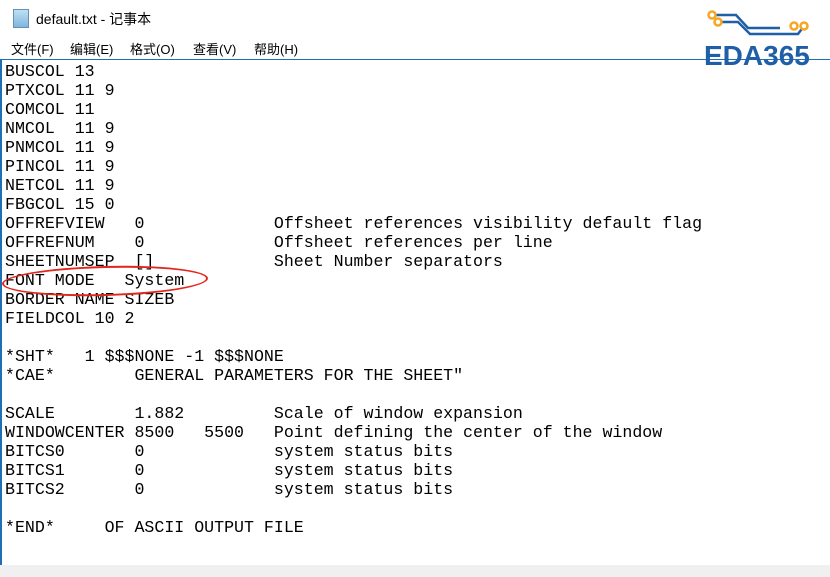 Image resolution: width=830 pixels, height=577 pixels. What do you see at coordinates (229, 470) in the screenshot?
I see `text-line: BITCS1 0 system status bits` at bounding box center [229, 470].